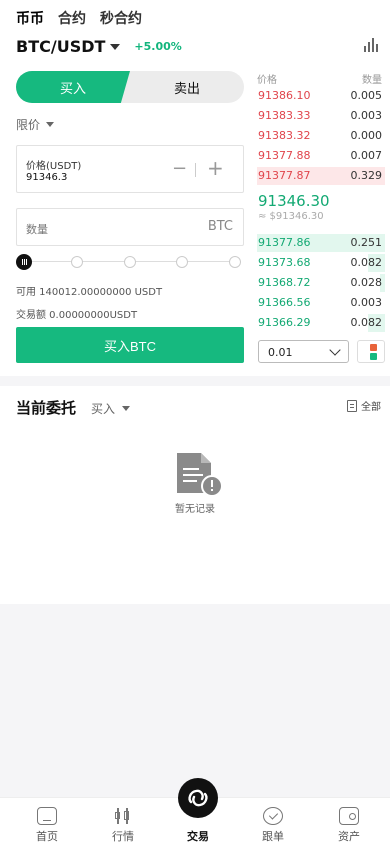 The image size is (390, 851). What do you see at coordinates (366, 242) in the screenshot?
I see `bid-qty: 0.251` at bounding box center [366, 242].